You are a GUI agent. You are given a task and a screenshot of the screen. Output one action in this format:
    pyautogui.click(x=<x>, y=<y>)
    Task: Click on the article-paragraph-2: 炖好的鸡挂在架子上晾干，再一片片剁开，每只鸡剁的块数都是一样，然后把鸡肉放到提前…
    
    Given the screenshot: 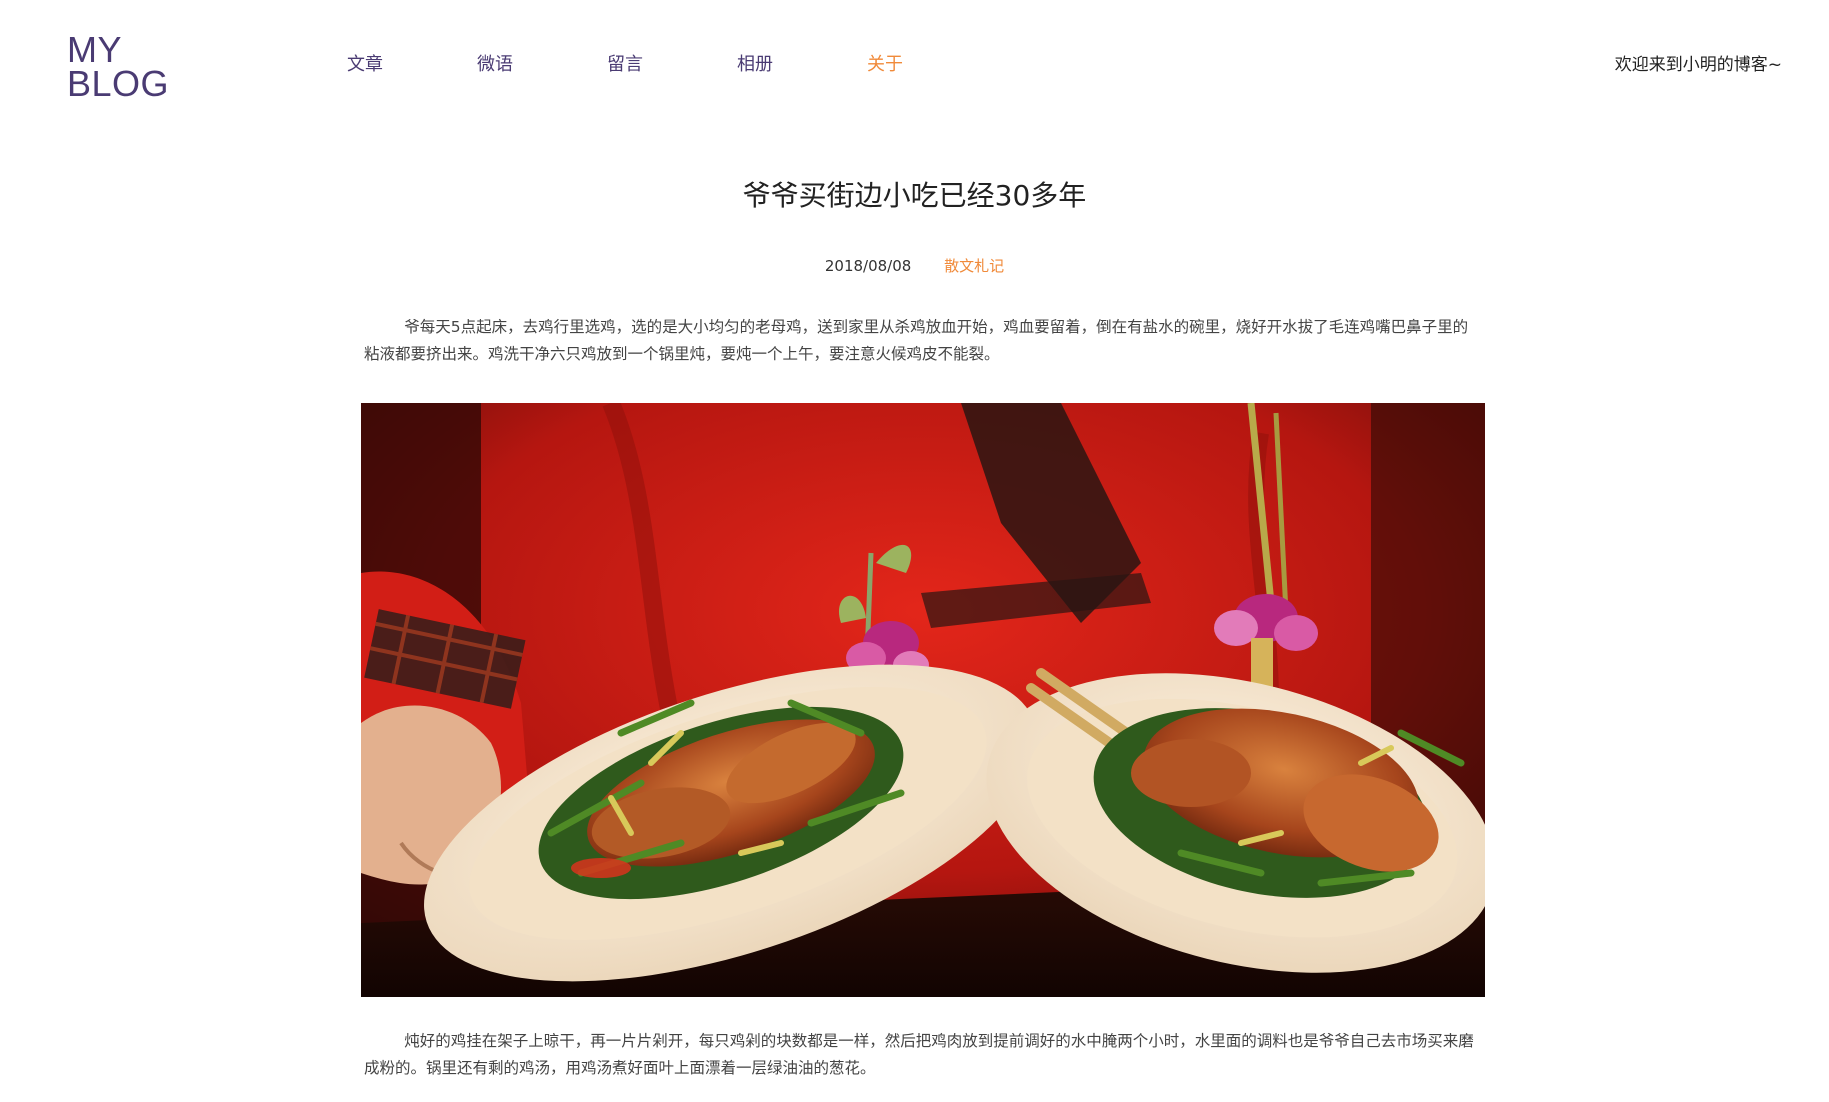 What is the action you would take?
    pyautogui.click(x=919, y=1054)
    